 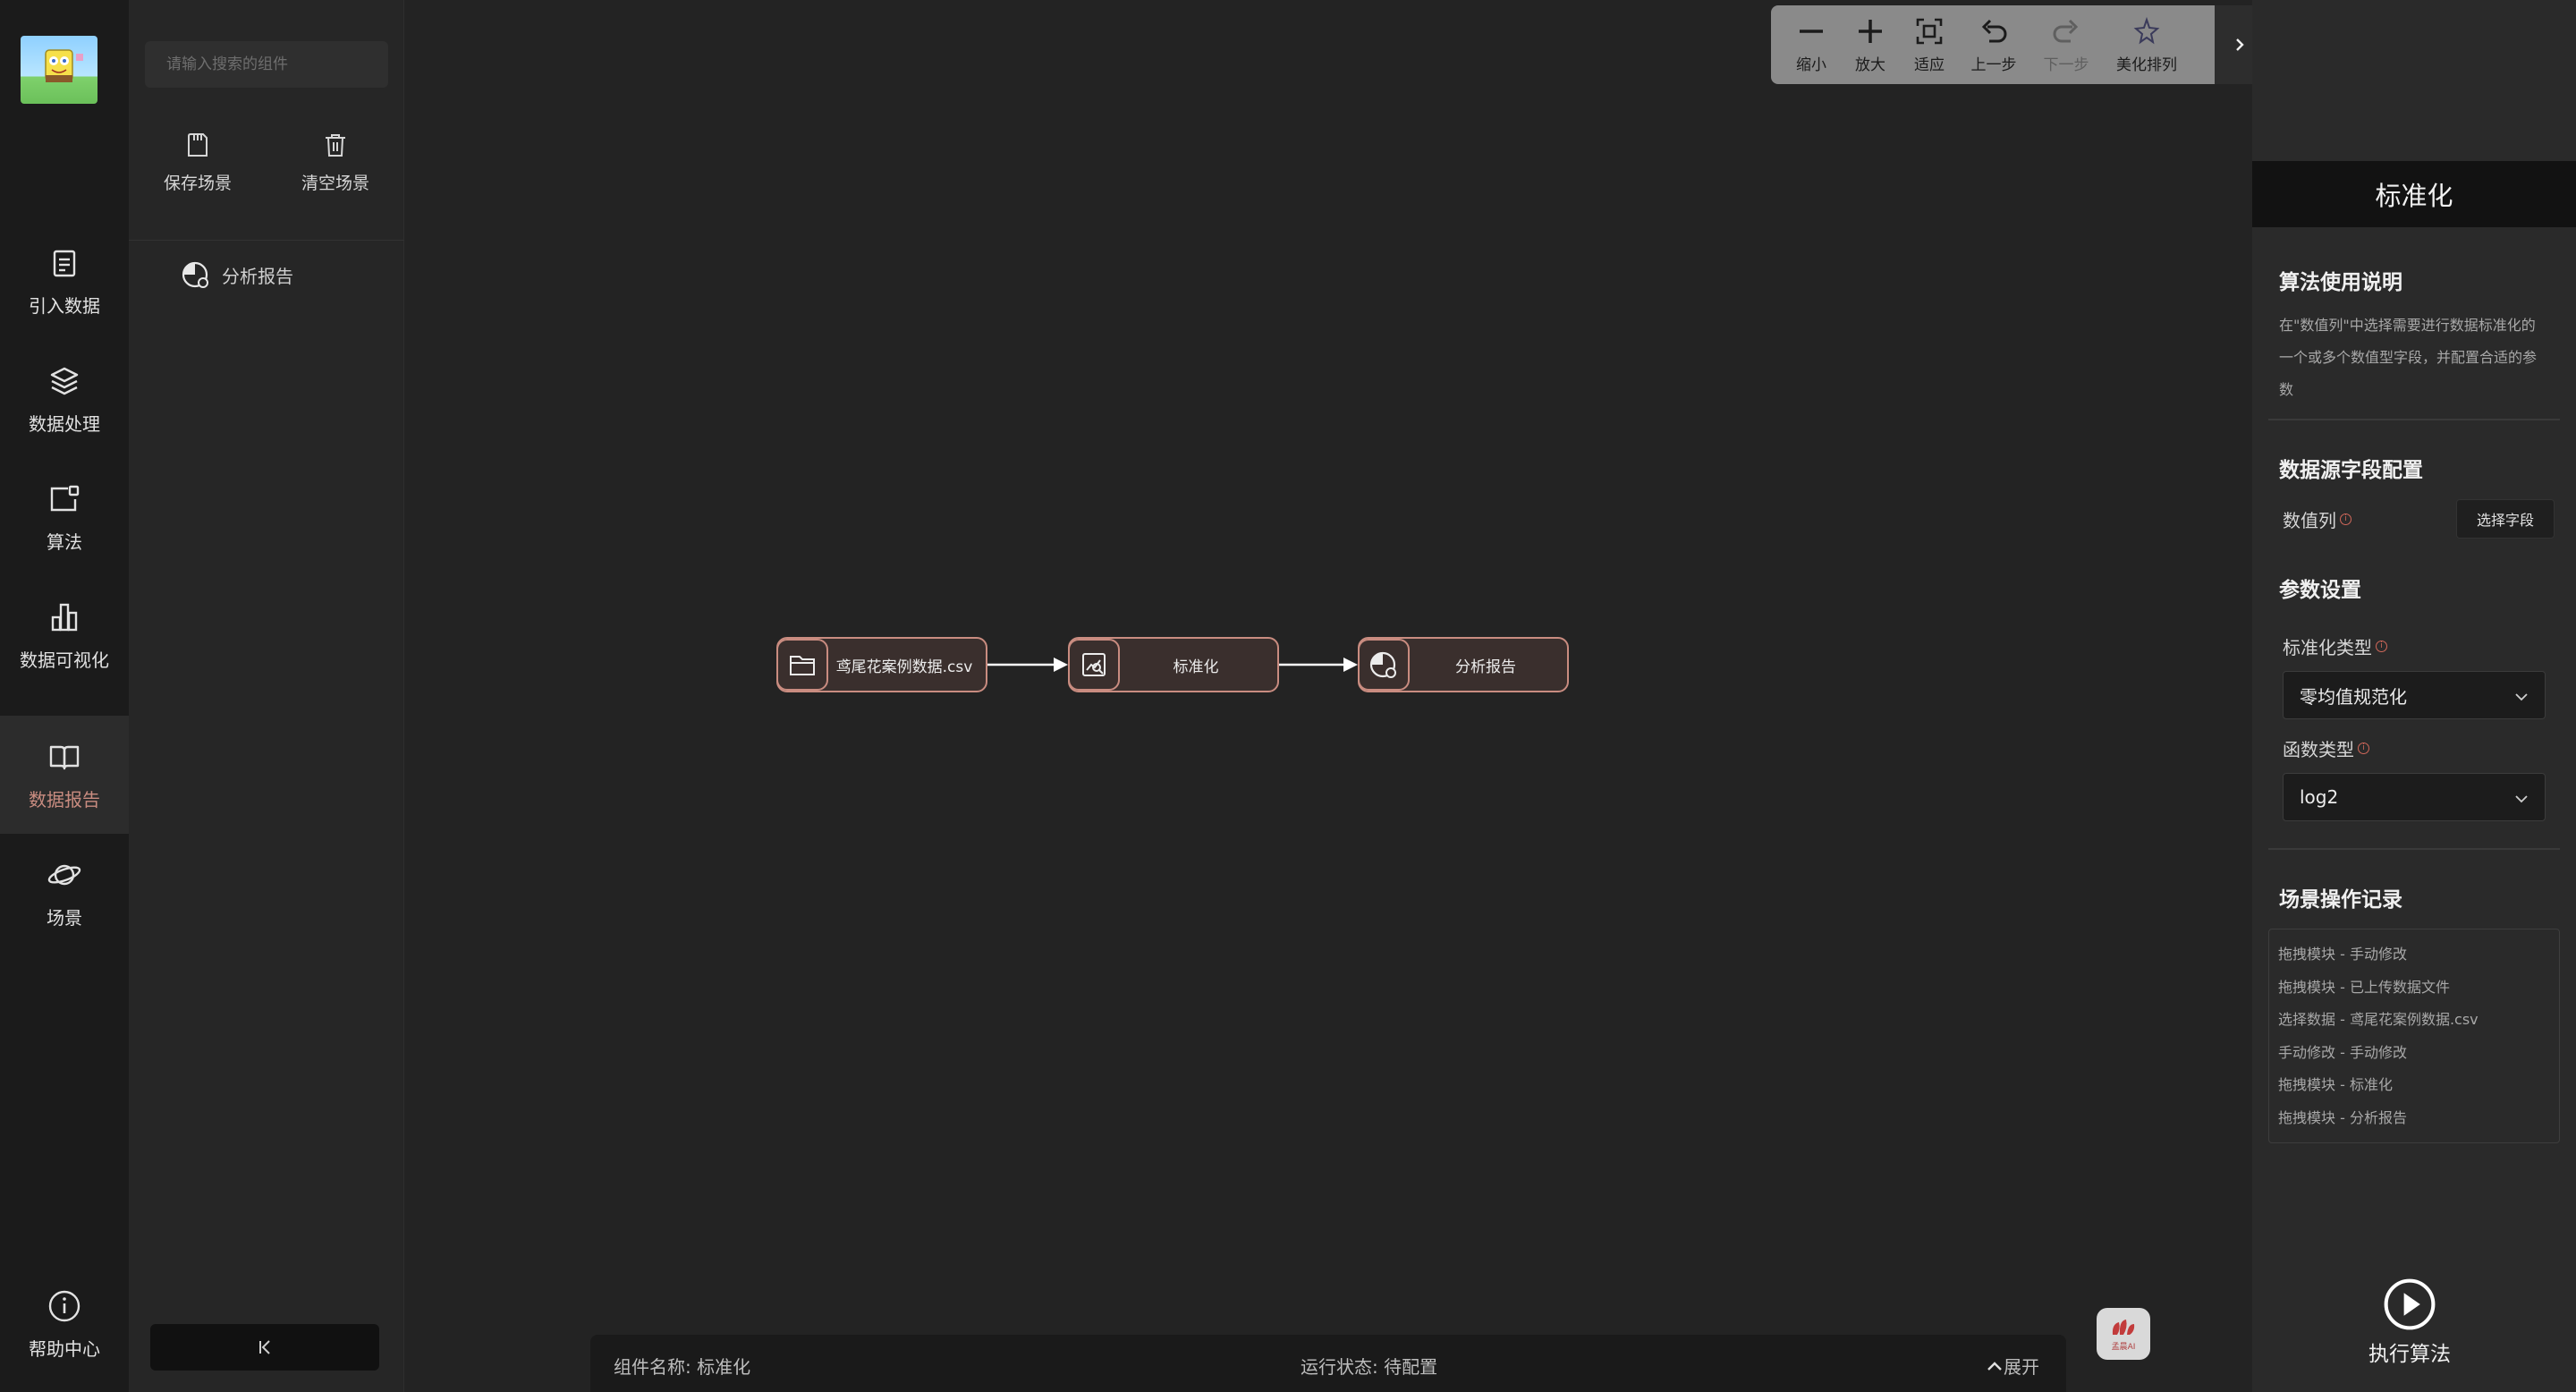 What do you see at coordinates (2351, 470) in the screenshot?
I see `source-section-title: 数据源字段配置` at bounding box center [2351, 470].